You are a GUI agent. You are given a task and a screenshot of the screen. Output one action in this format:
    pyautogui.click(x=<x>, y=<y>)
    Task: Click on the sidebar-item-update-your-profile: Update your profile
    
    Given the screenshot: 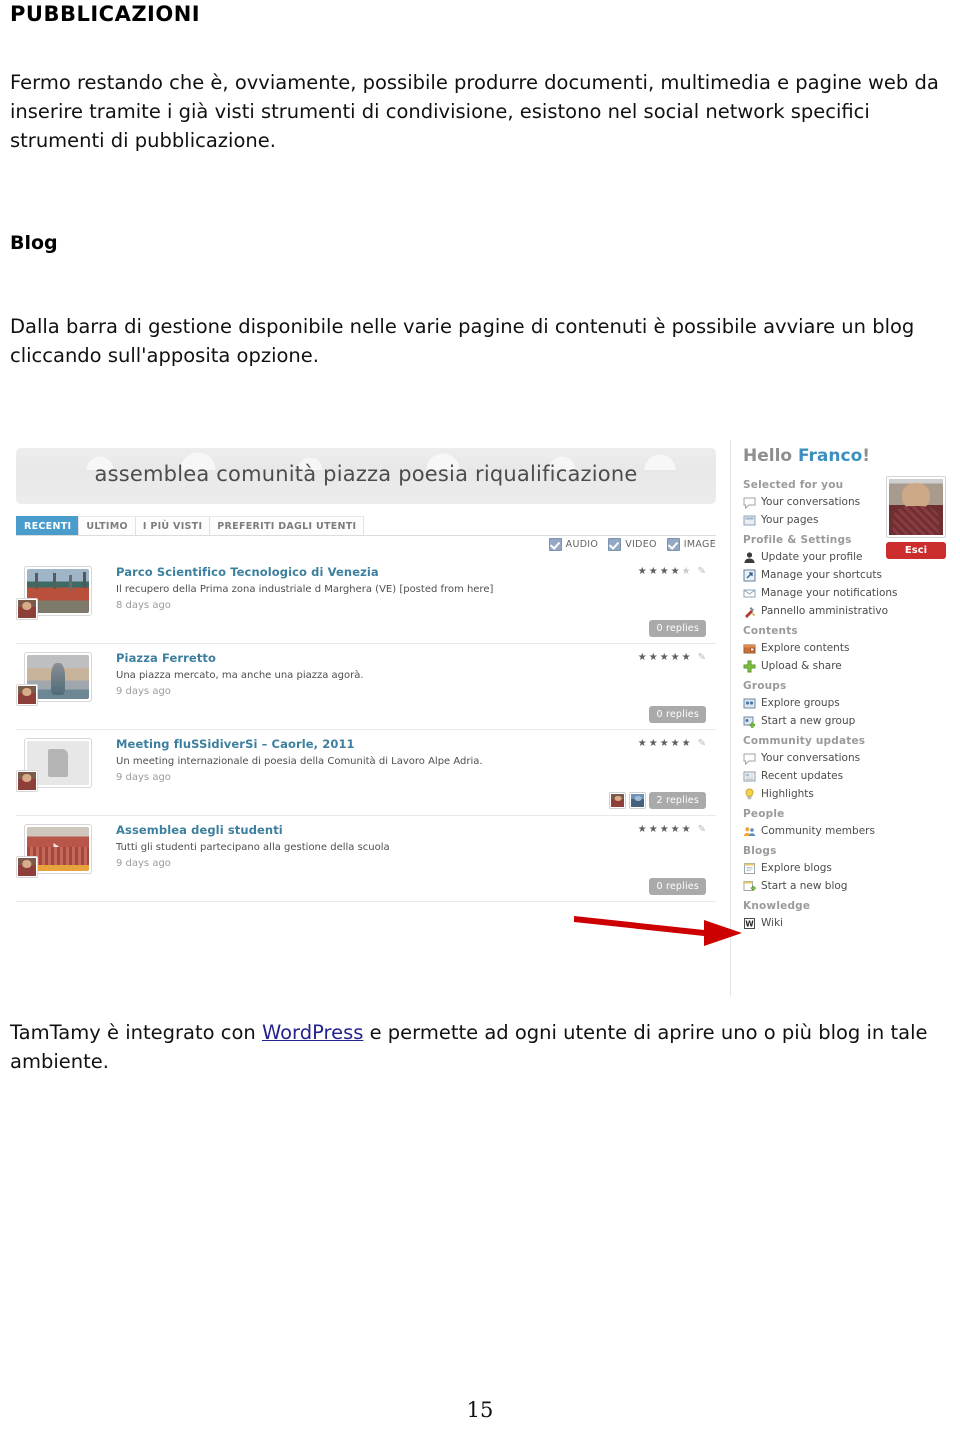 What is the action you would take?
    pyautogui.click(x=843, y=557)
    